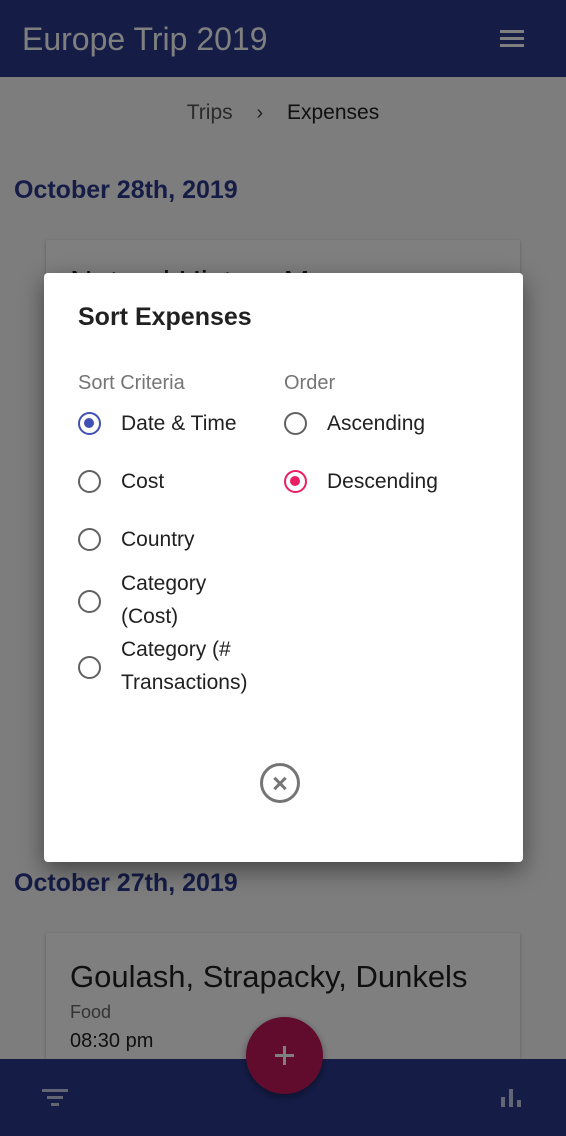 The width and height of the screenshot is (566, 1136). I want to click on dialog-title: Sort Expenses, so click(165, 317).